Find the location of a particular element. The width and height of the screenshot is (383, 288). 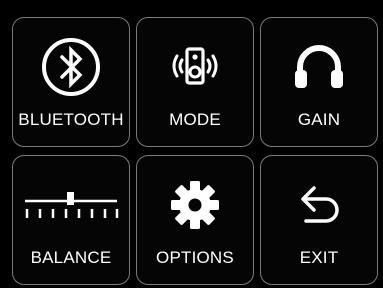

exit-button: EXIT is located at coordinates (319, 220).